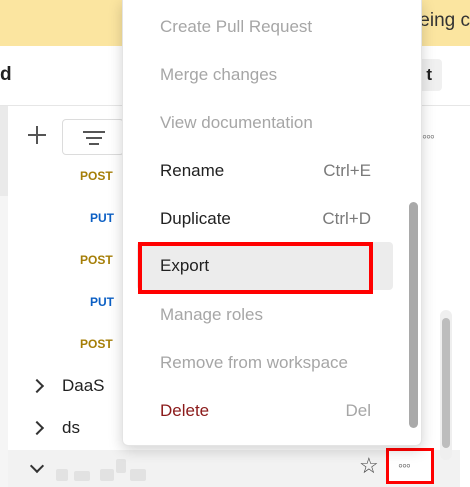 The image size is (470, 487). Describe the element at coordinates (265, 410) in the screenshot. I see `menu-item-delete: Delete Del` at that location.